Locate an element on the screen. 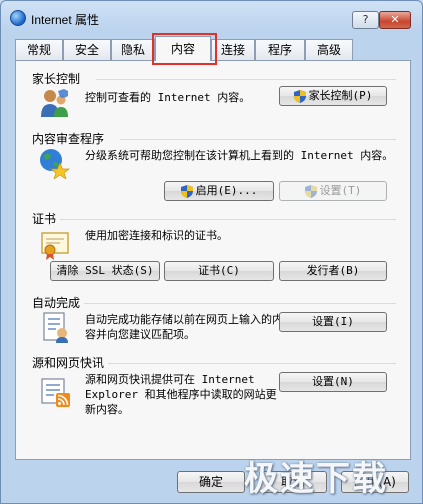  close-button: ✕ is located at coordinates (395, 20).